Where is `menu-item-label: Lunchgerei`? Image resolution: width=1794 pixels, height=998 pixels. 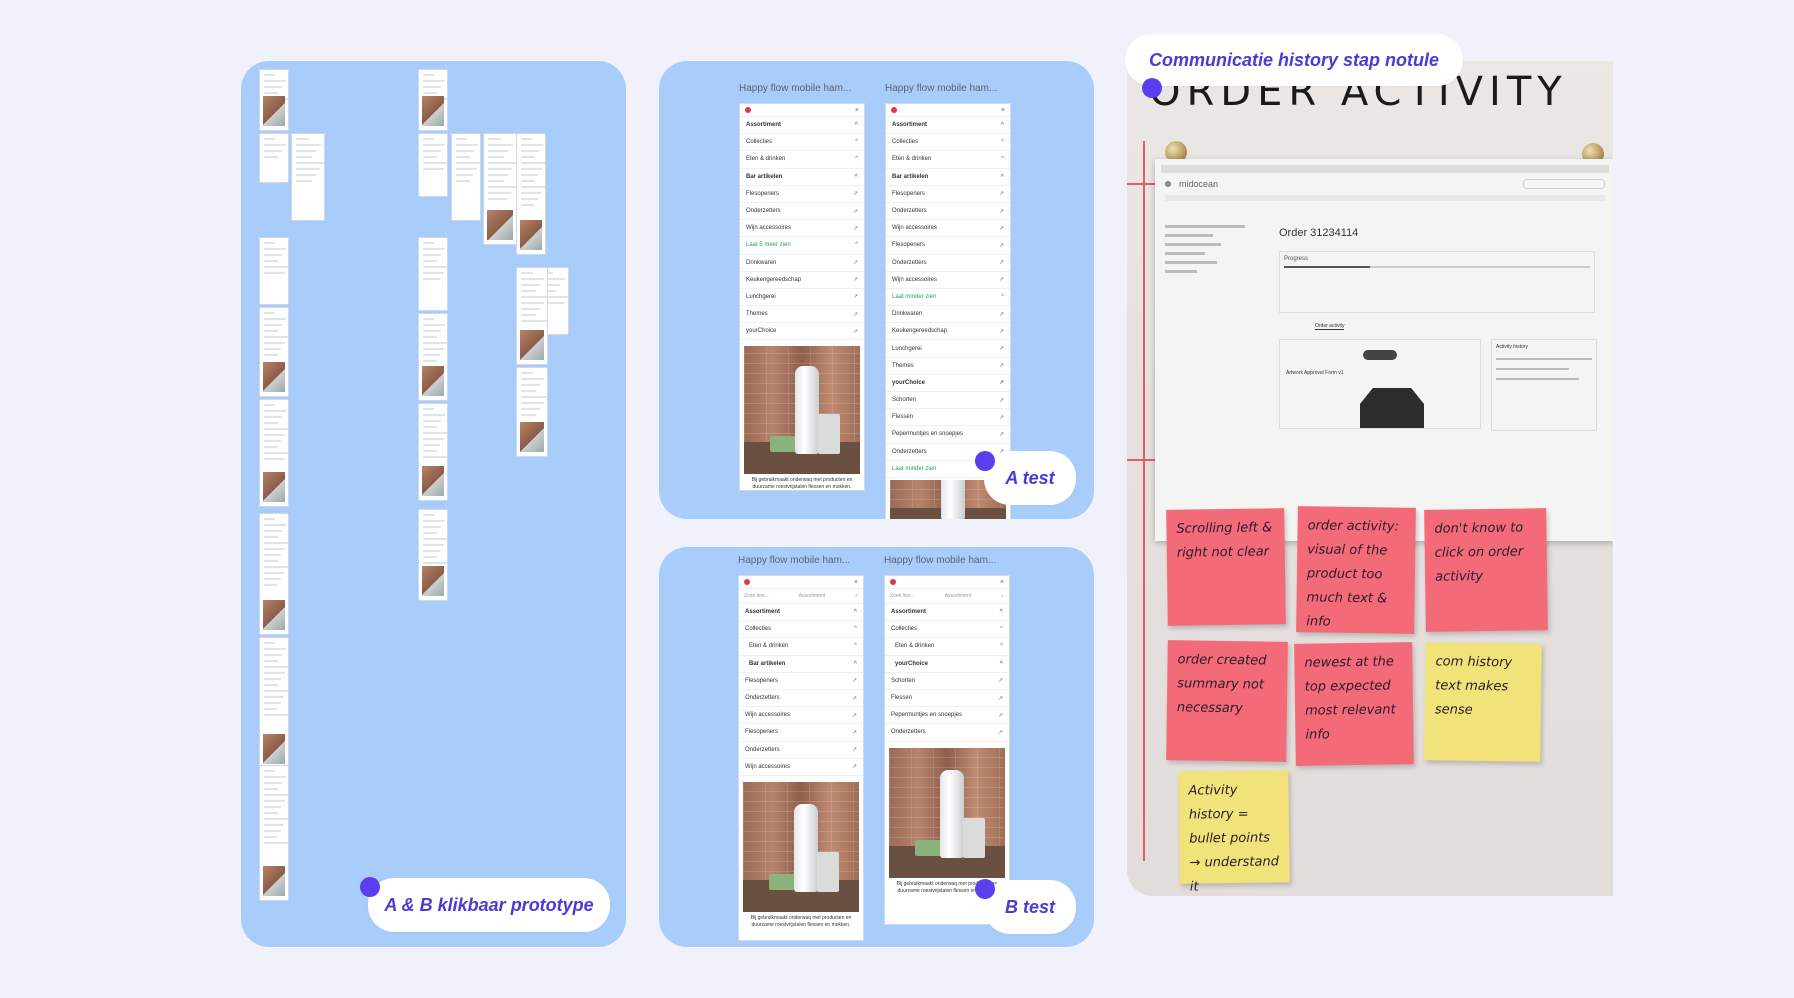
menu-item-label: Lunchgerei is located at coordinates (761, 296).